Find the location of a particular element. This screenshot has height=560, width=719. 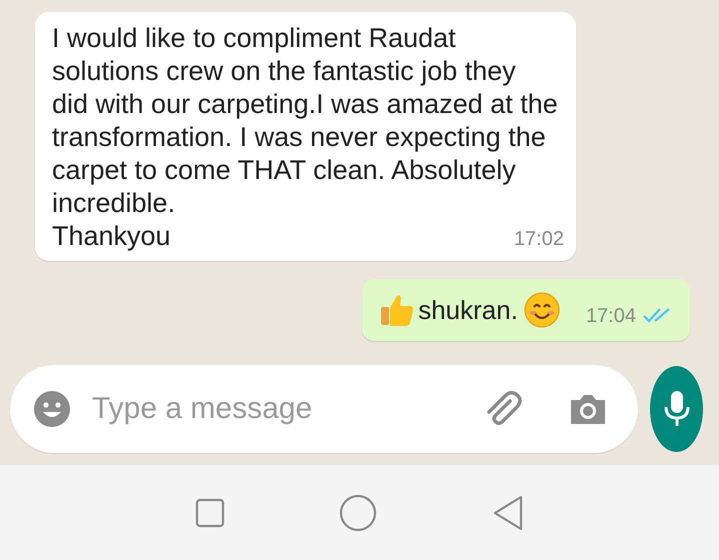

smiley-icon is located at coordinates (52, 409).